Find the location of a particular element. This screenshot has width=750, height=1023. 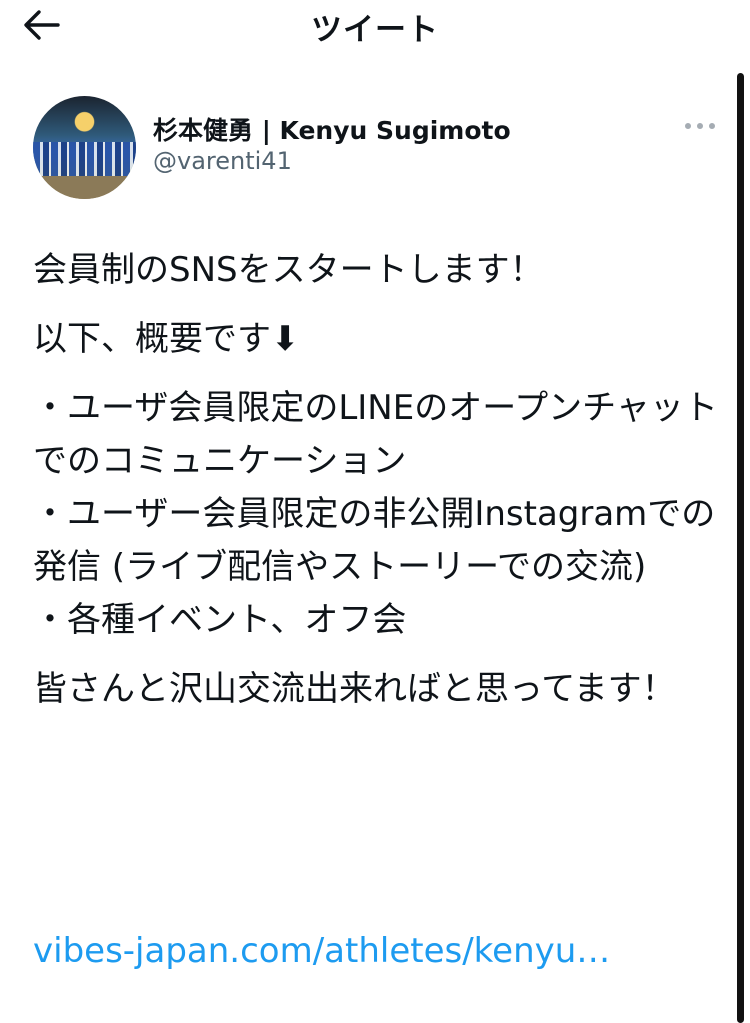

more-horizontal-icon is located at coordinates (700, 126).